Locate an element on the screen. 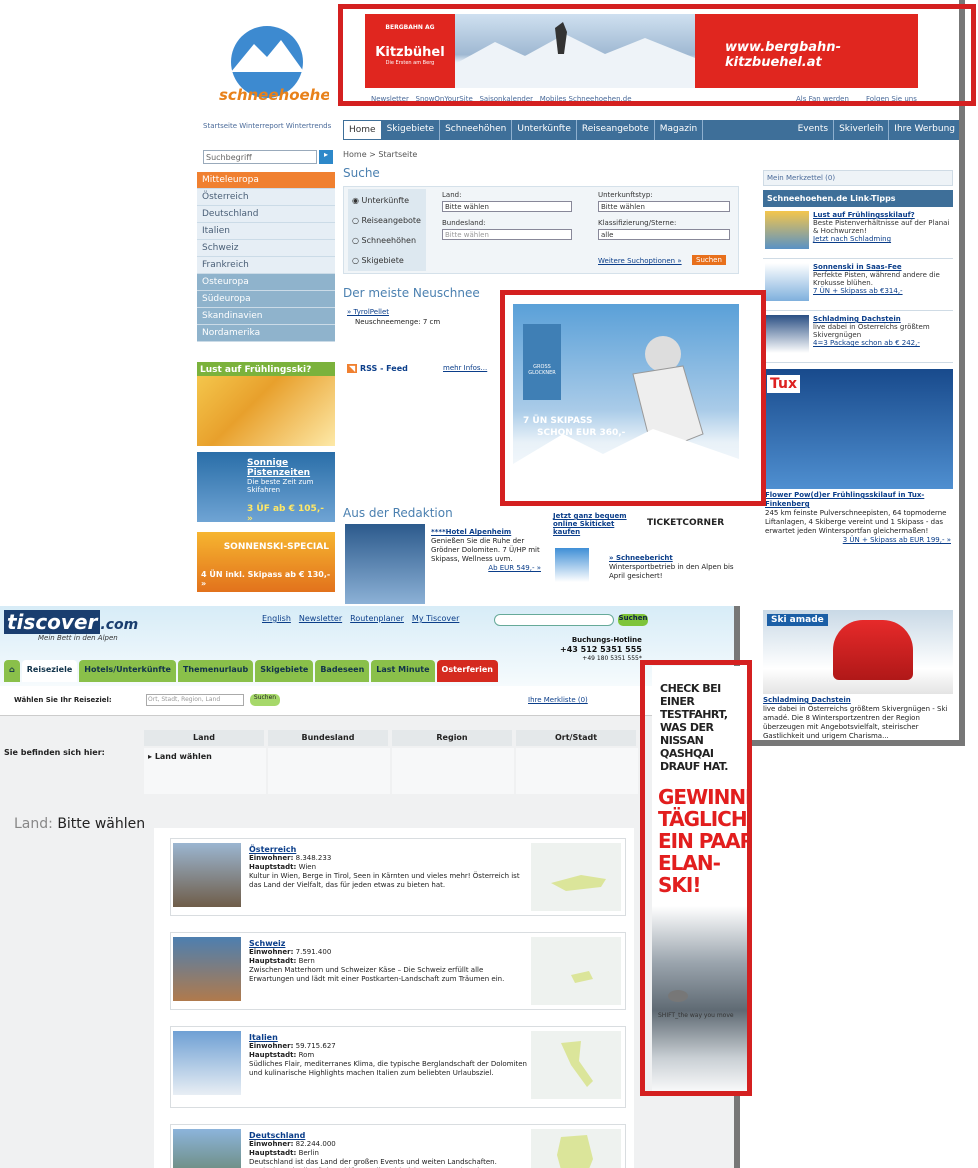 Image resolution: width=978 pixels, height=1168 pixels. tiscover-logo: tiscover .com is located at coordinates (71, 622).